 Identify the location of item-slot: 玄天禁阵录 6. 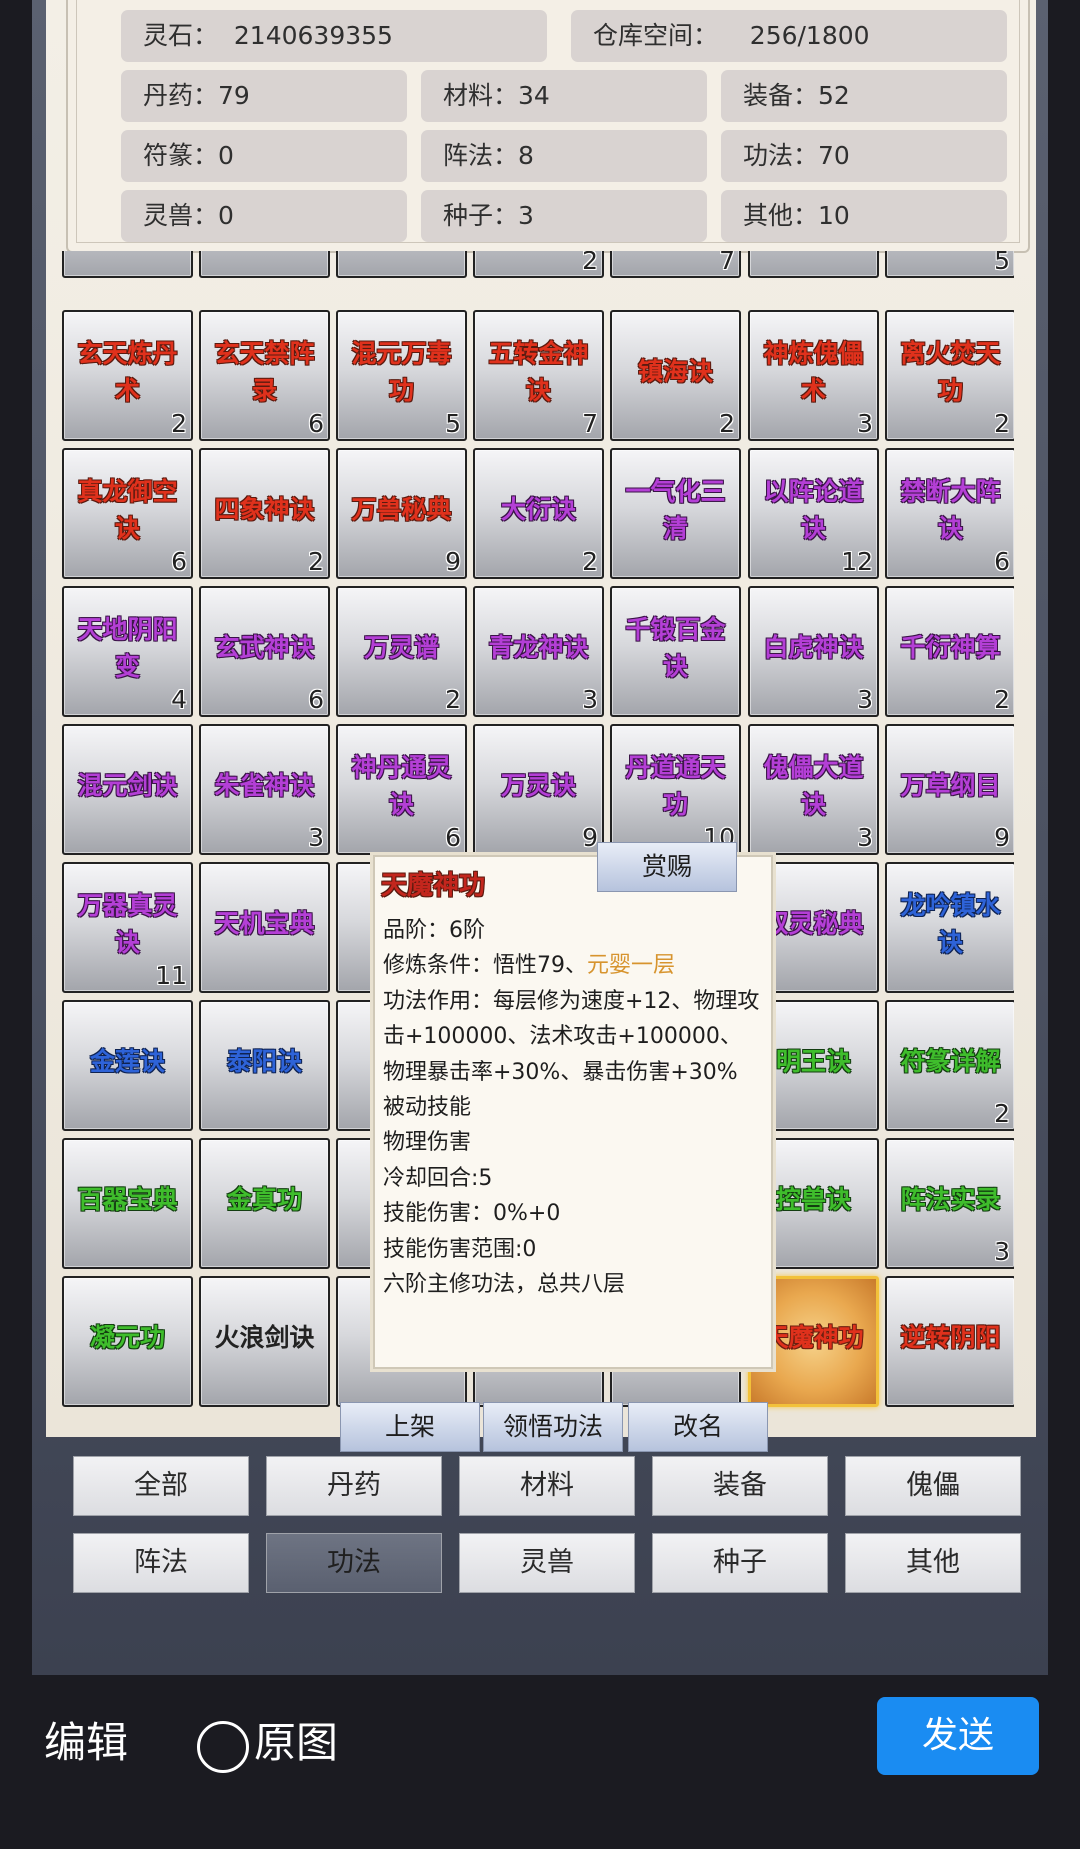
(264, 375).